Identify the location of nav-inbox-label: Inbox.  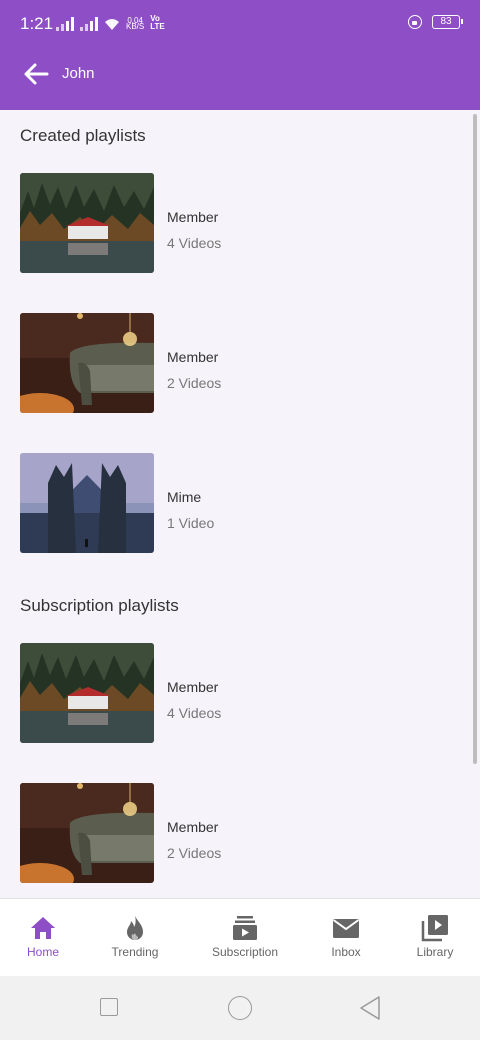
(346, 952).